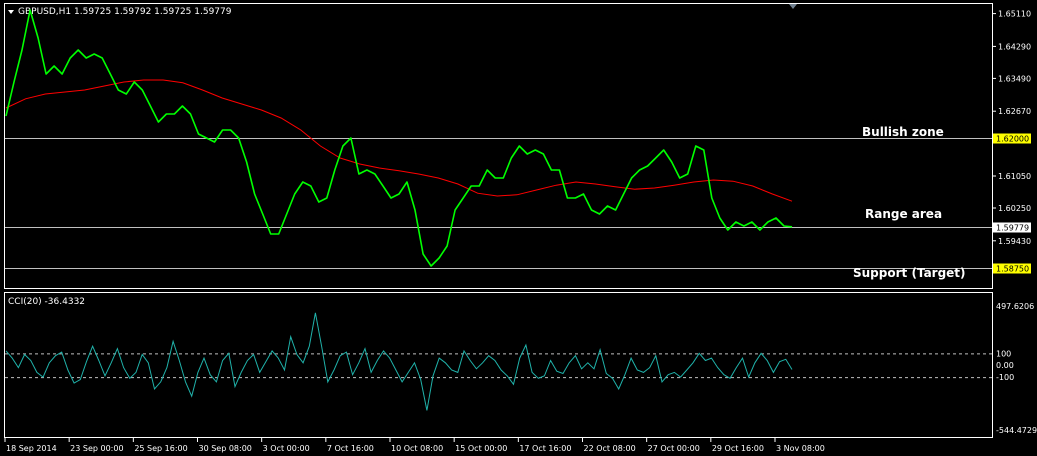 The height and width of the screenshot is (456, 1037). I want to click on cci-tick-label: 100, so click(1003, 353).